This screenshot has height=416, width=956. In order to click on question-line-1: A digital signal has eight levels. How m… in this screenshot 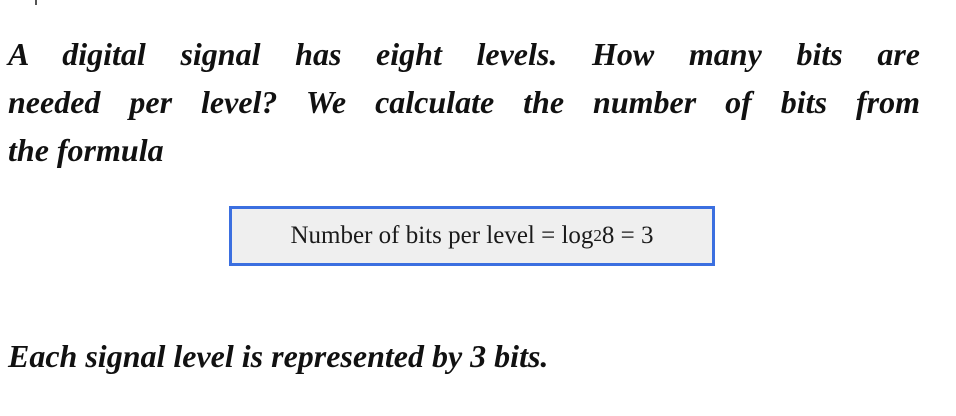, I will do `click(464, 54)`.